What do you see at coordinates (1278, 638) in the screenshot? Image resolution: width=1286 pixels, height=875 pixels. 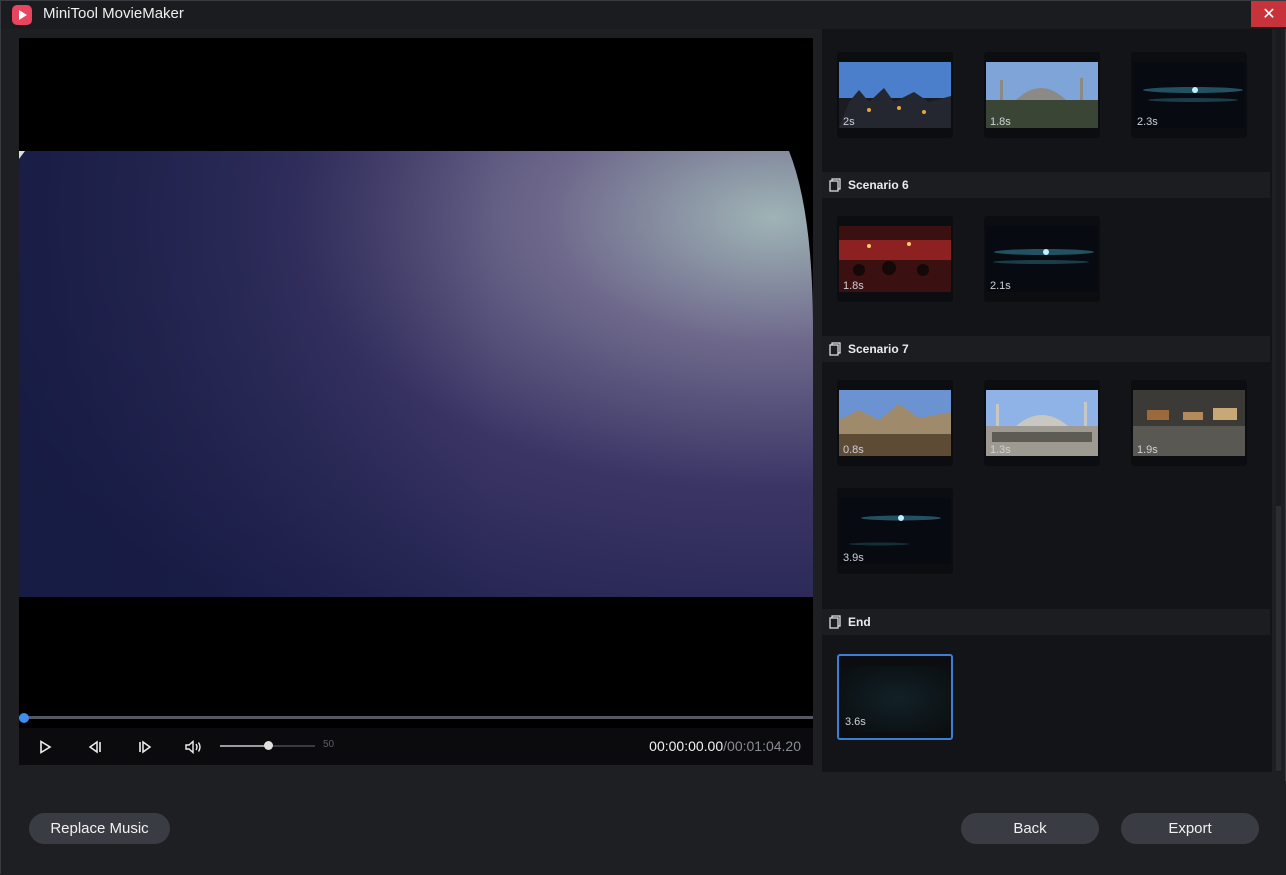 I see `panel-scrollbar-thumb` at bounding box center [1278, 638].